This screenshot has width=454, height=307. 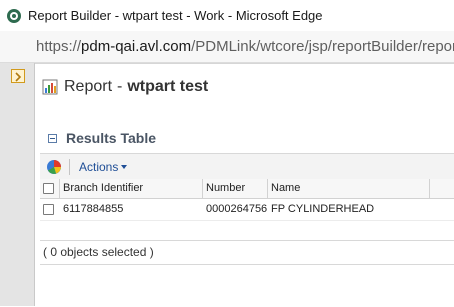 I want to click on results-table-header: Results Table, so click(x=102, y=138).